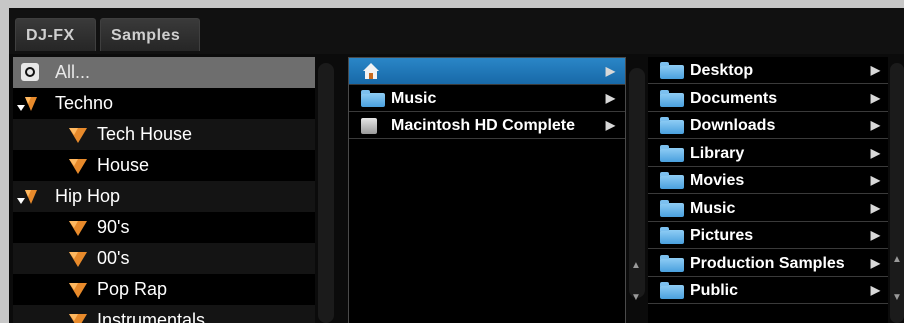 This screenshot has width=904, height=323. I want to click on genre-item-90s: 90's, so click(164, 227).